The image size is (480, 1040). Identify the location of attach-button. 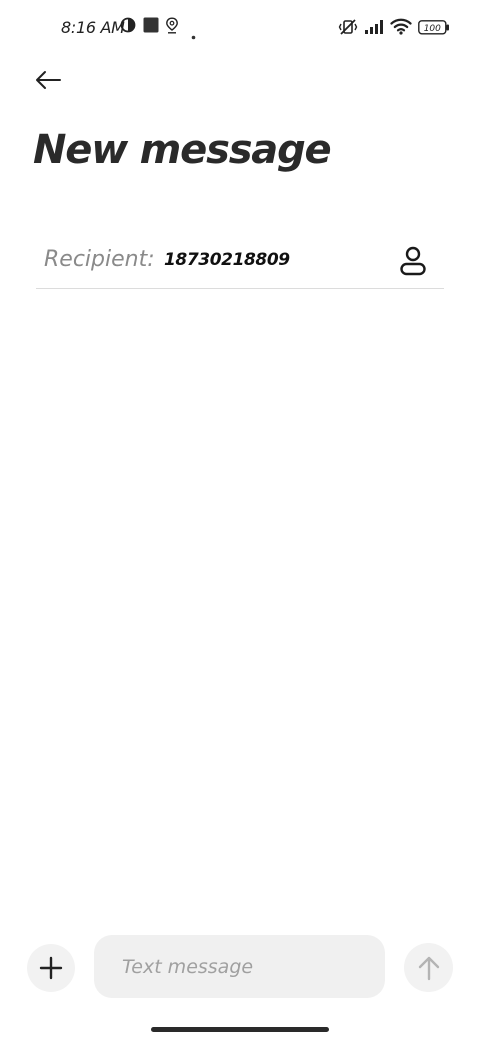
(51, 968).